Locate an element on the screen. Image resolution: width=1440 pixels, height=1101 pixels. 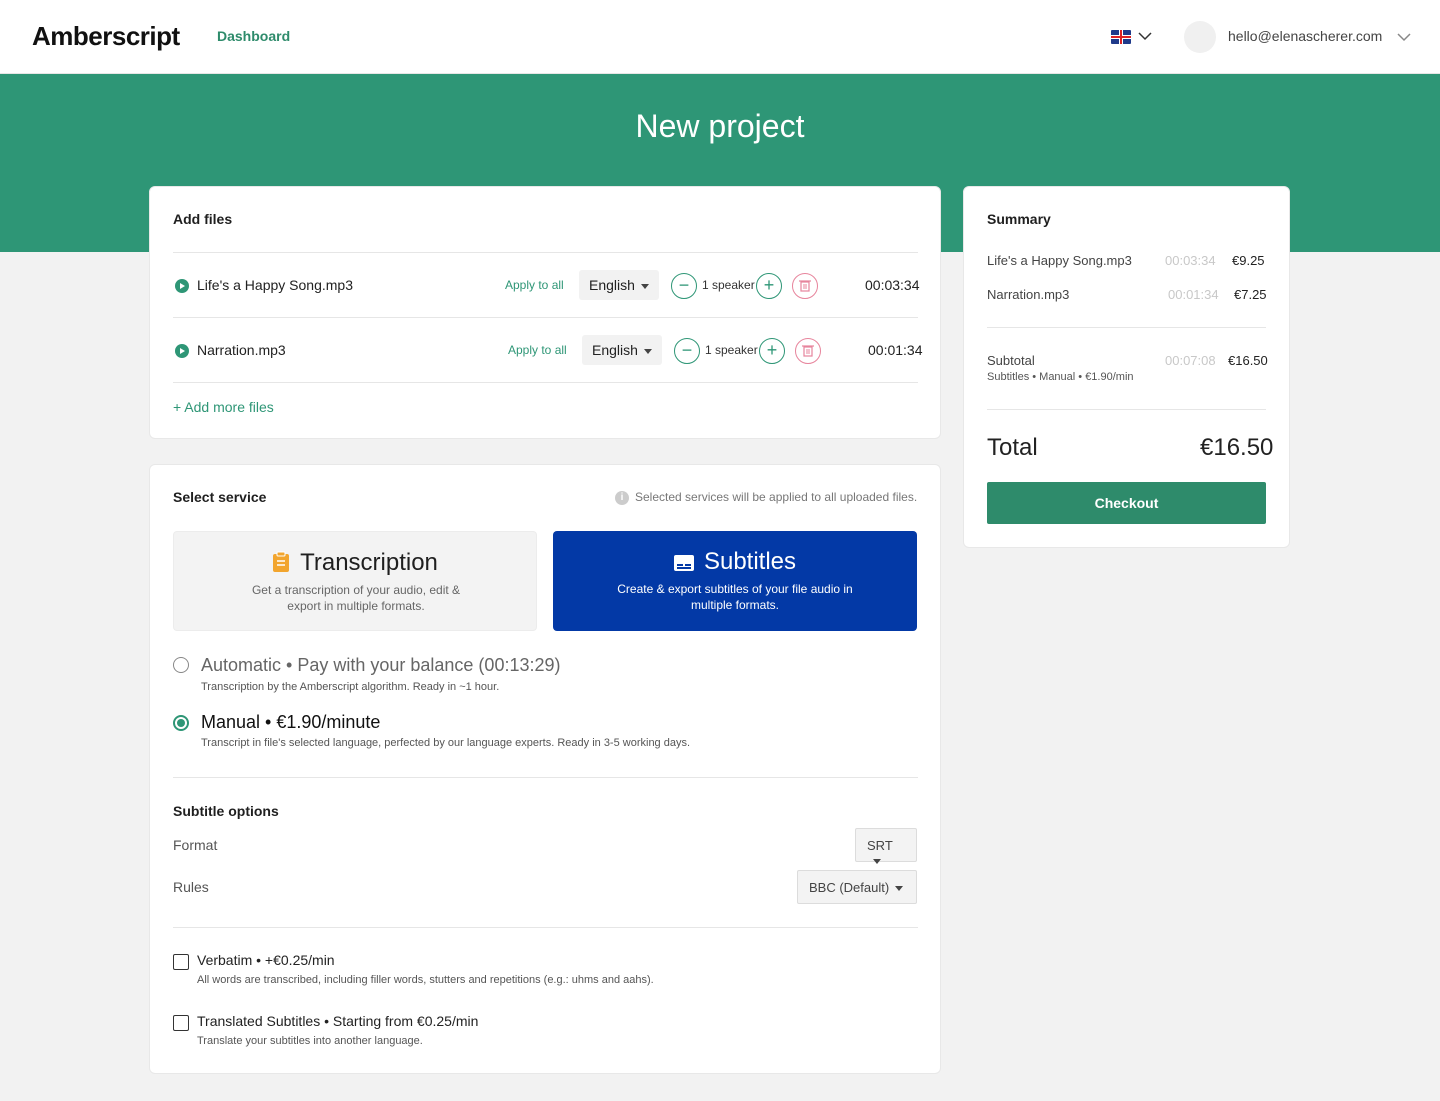
file-name: Life's a Happy Song.mp3 is located at coordinates (275, 285).